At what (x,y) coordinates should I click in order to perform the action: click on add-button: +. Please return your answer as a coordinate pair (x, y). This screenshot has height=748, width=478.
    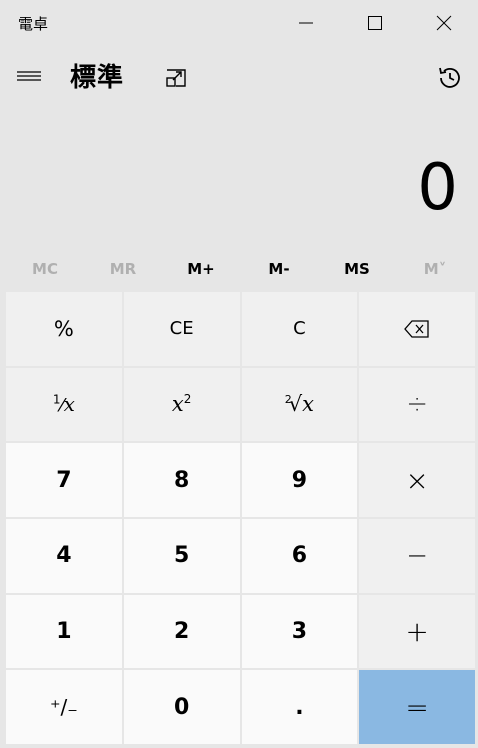
    Looking at the image, I should click on (417, 631).